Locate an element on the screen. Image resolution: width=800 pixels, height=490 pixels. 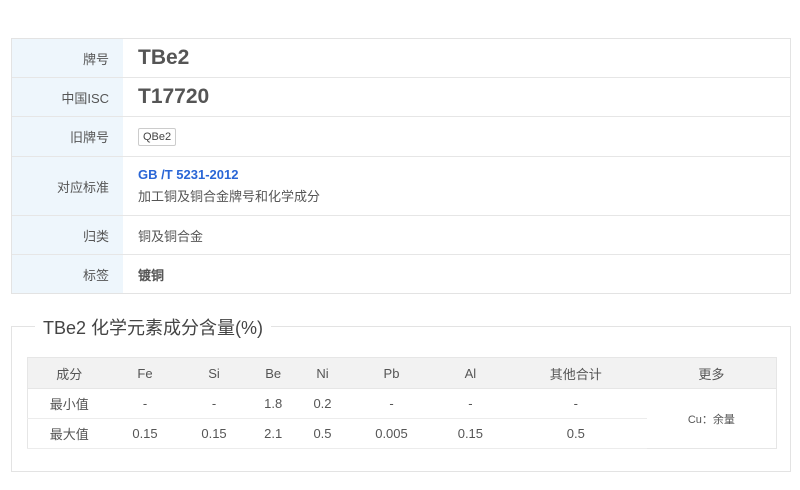
header-cell: Ni is located at coordinates (322, 373).